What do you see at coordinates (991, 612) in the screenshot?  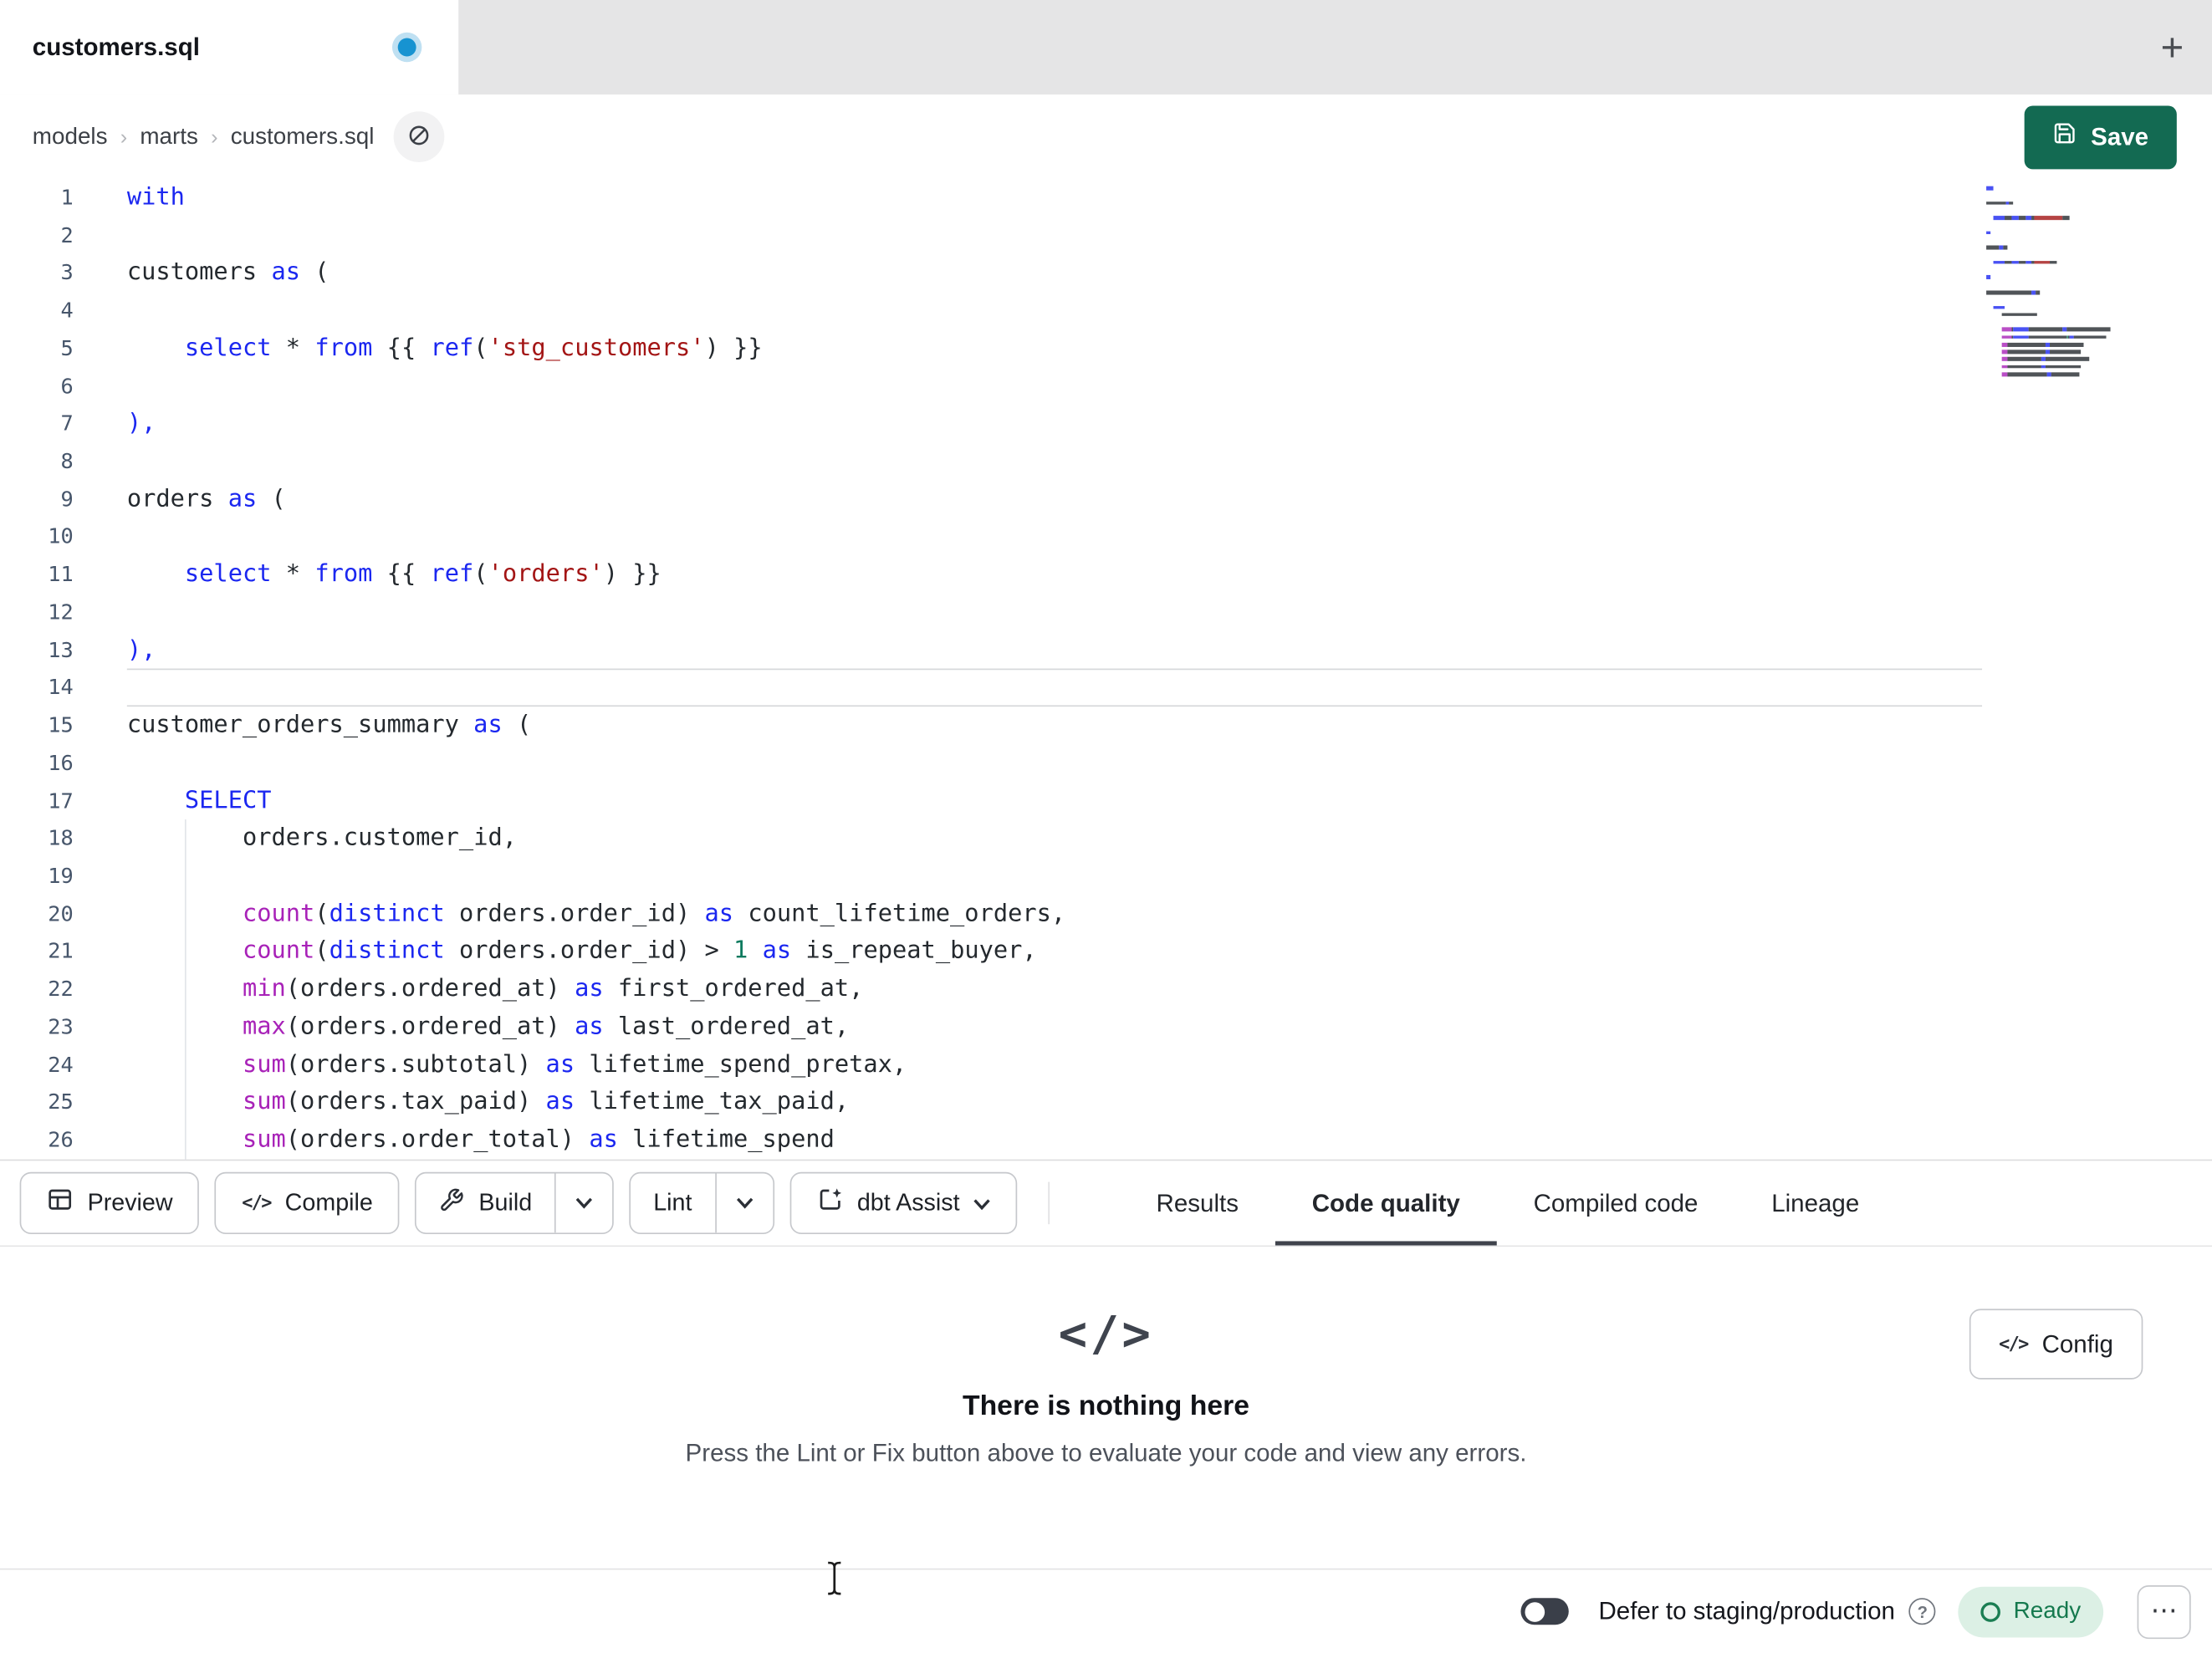 I see `code-line: 12` at bounding box center [991, 612].